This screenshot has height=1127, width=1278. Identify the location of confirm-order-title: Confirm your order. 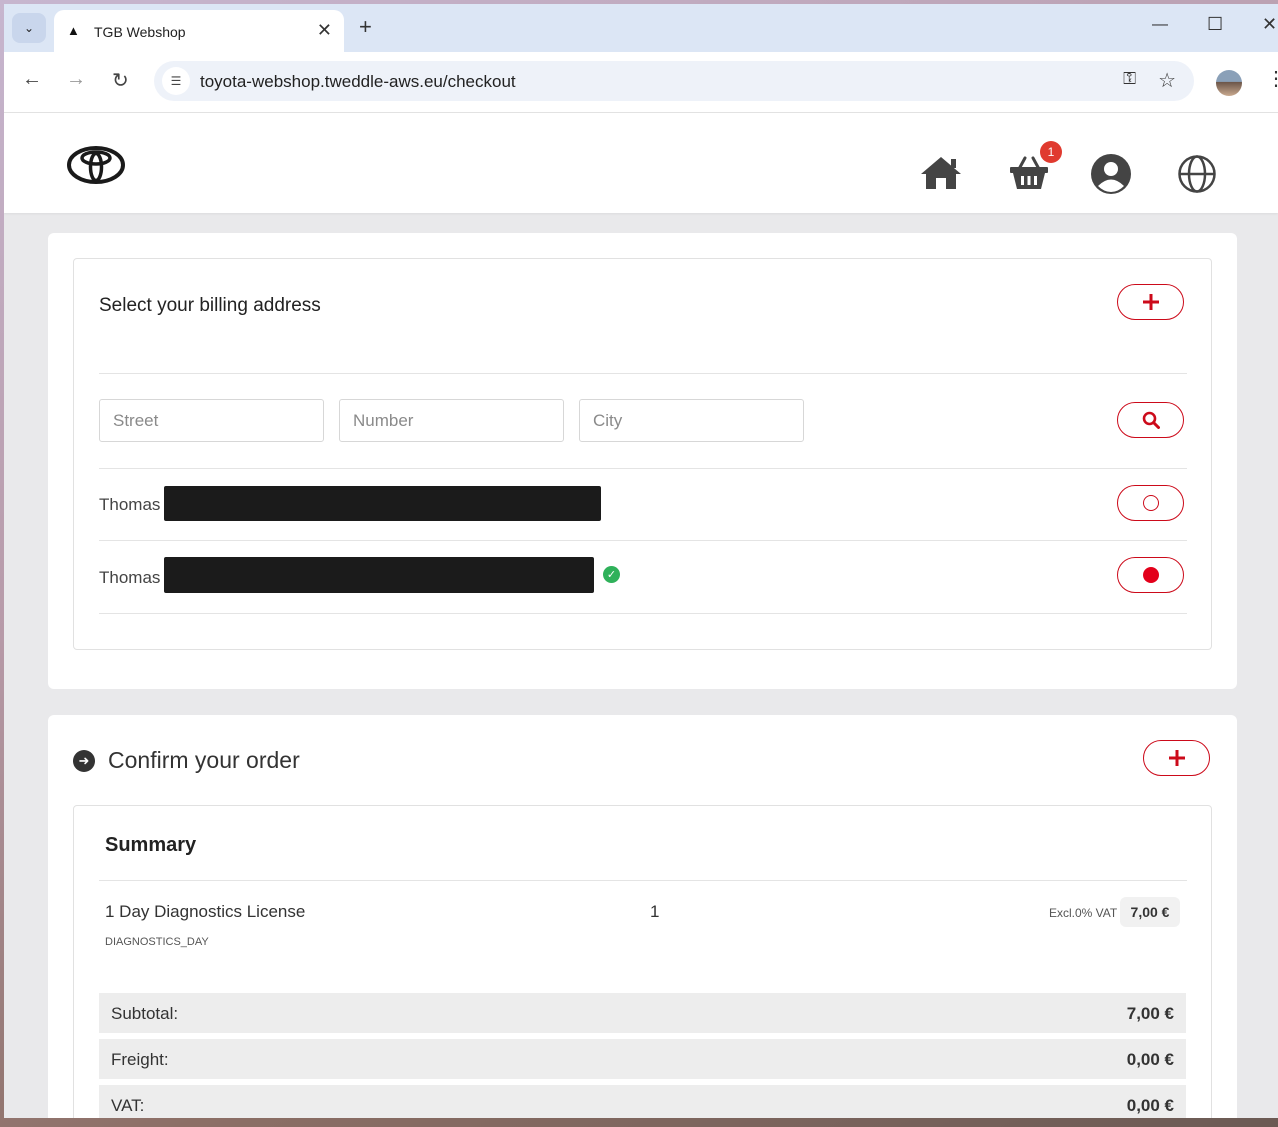
(204, 760).